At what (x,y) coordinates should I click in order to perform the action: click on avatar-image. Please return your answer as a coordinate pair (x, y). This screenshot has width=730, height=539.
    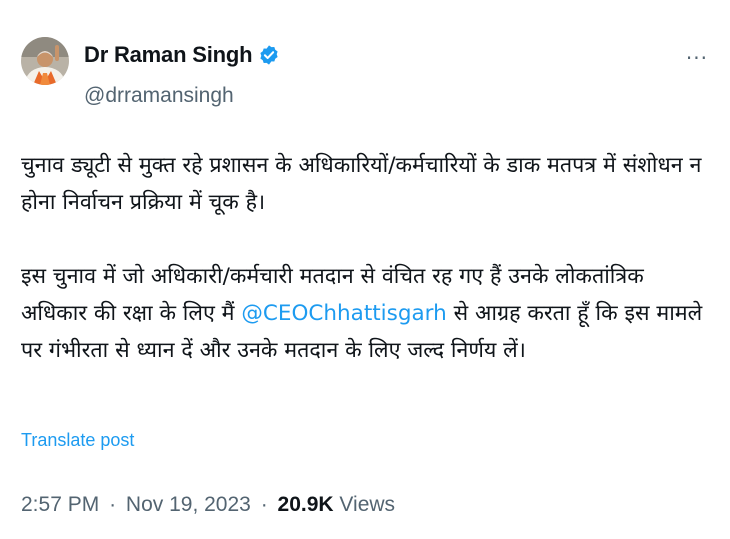
    Looking at the image, I should click on (45, 61).